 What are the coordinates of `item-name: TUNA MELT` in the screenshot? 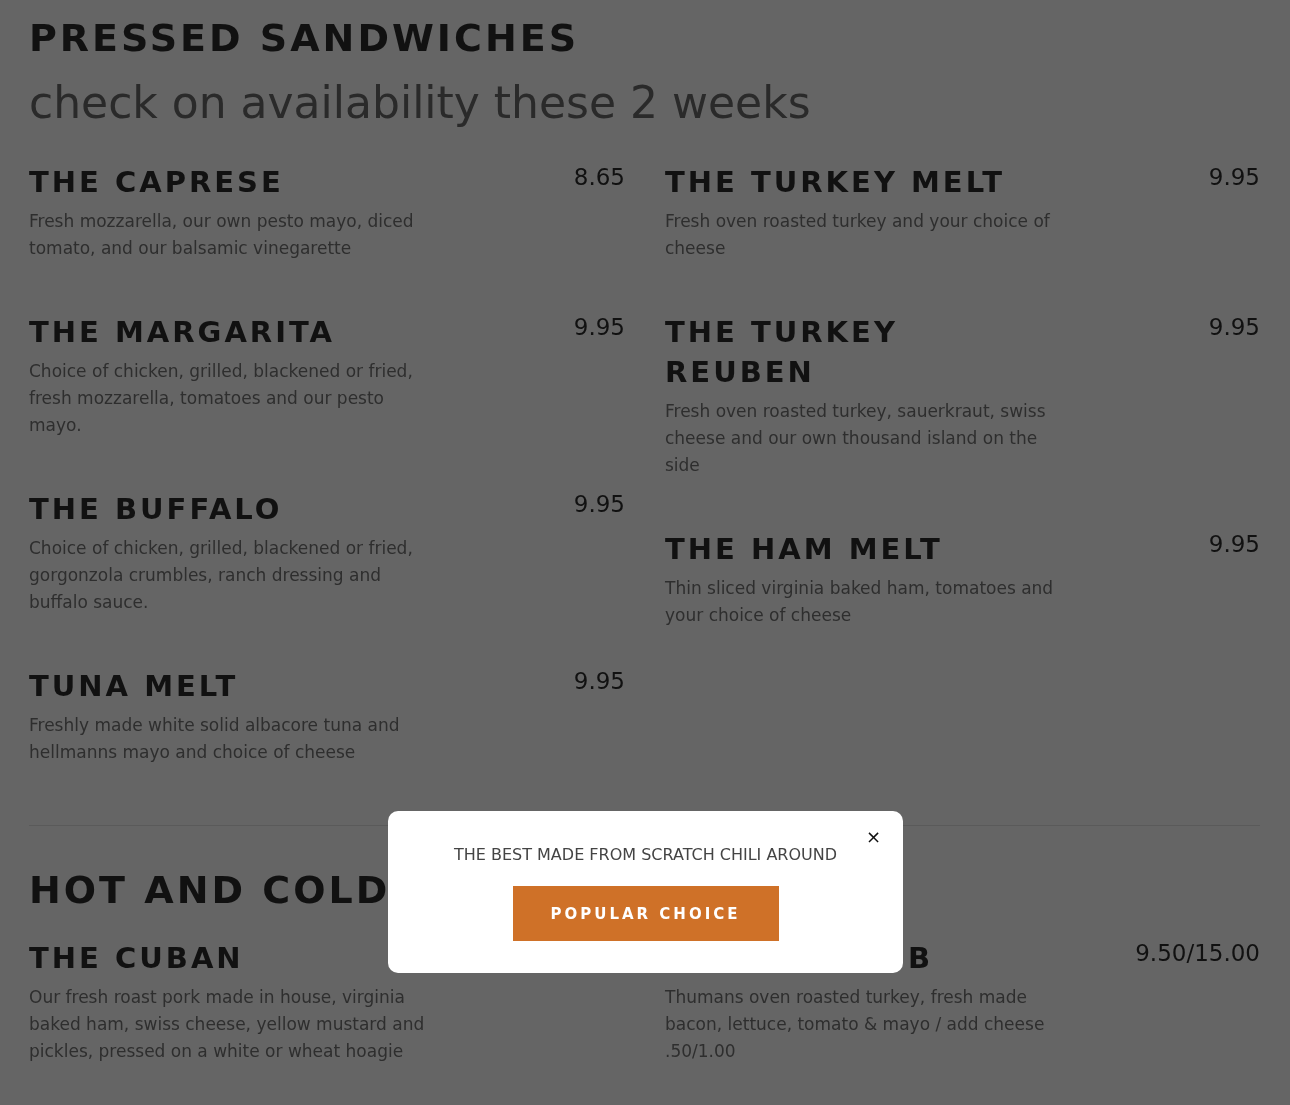 It's located at (134, 686).